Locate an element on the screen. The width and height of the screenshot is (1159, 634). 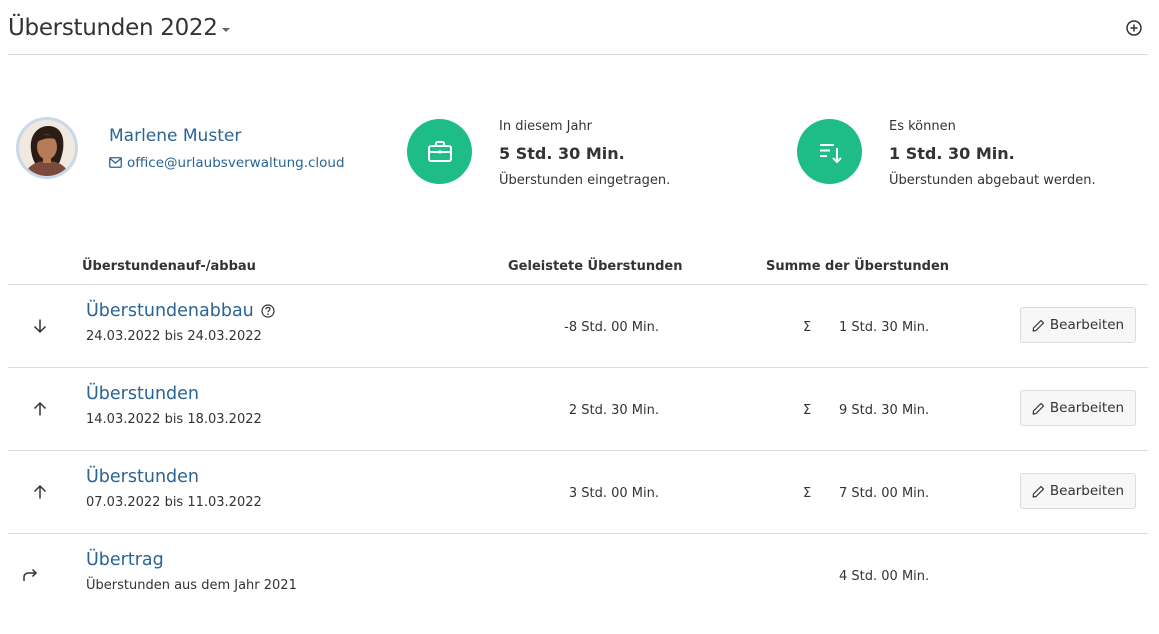
avatar is located at coordinates (47, 148).